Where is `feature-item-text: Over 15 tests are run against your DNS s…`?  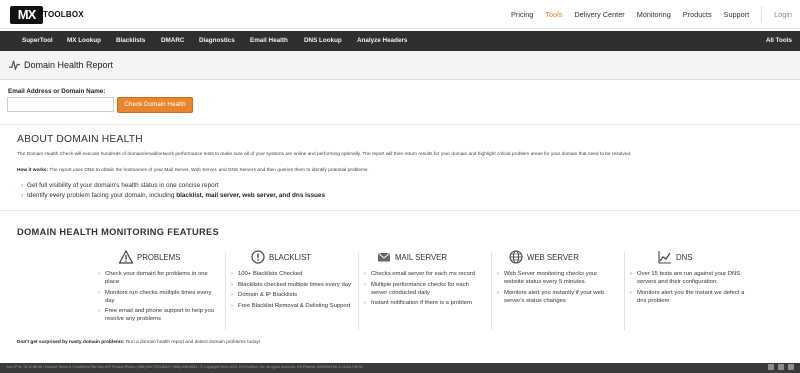
feature-item-text: Over 15 tests are run against your DNS s… is located at coordinates (689, 278).